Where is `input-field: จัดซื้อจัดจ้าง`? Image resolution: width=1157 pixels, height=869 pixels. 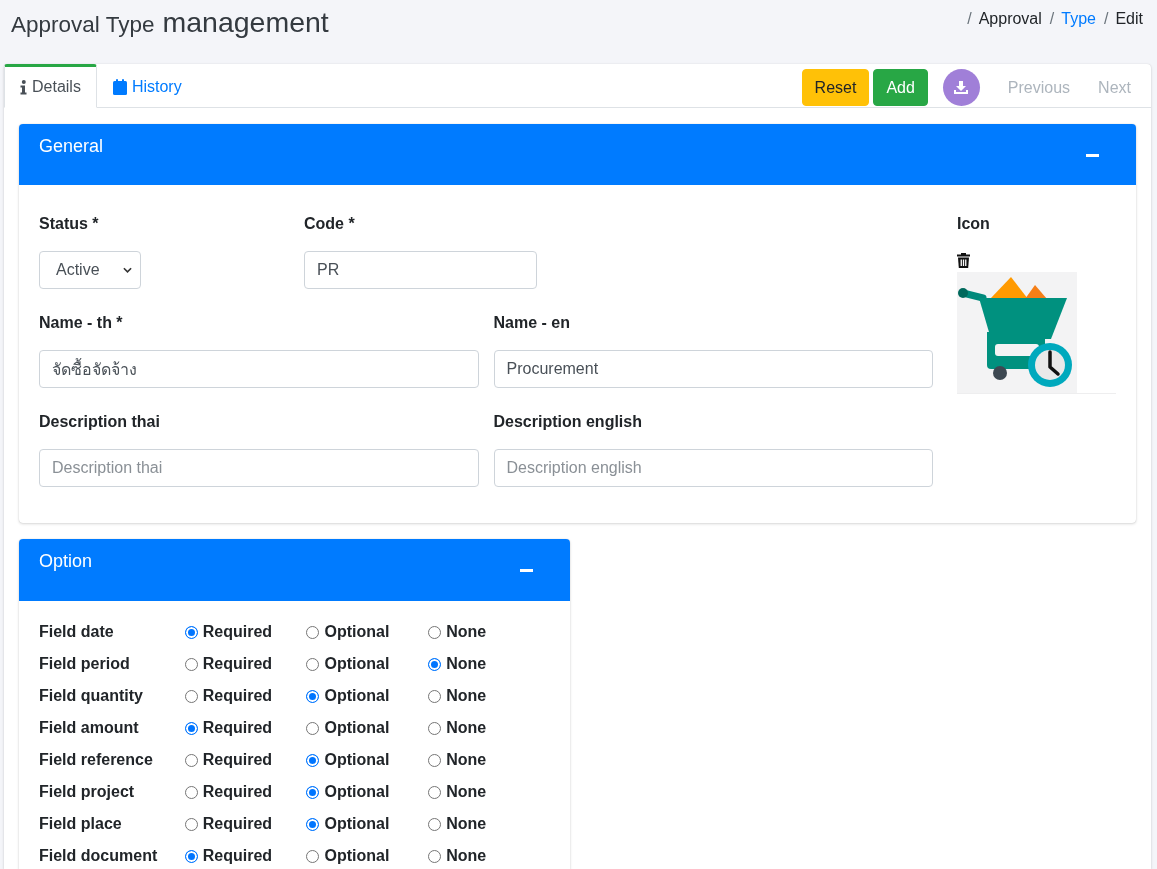
input-field: จัดซื้อจัดจ้าง is located at coordinates (259, 369).